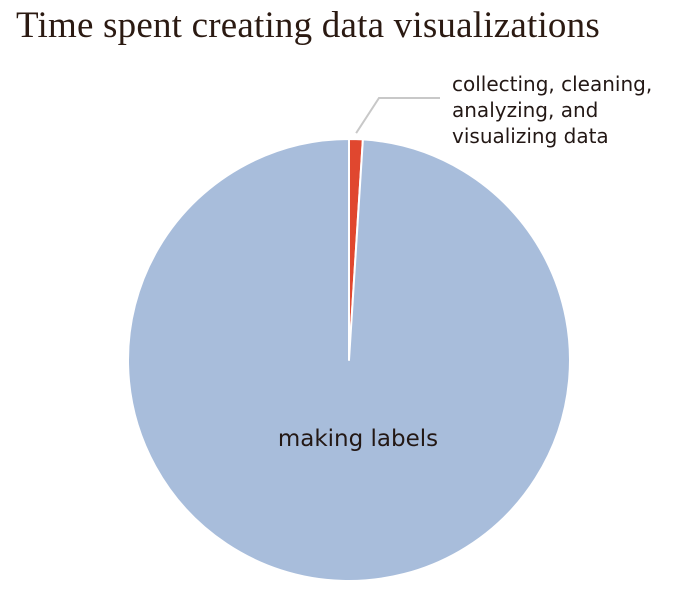 The width and height of the screenshot is (698, 597). Describe the element at coordinates (397, 115) in the screenshot. I see `leader-line` at that location.